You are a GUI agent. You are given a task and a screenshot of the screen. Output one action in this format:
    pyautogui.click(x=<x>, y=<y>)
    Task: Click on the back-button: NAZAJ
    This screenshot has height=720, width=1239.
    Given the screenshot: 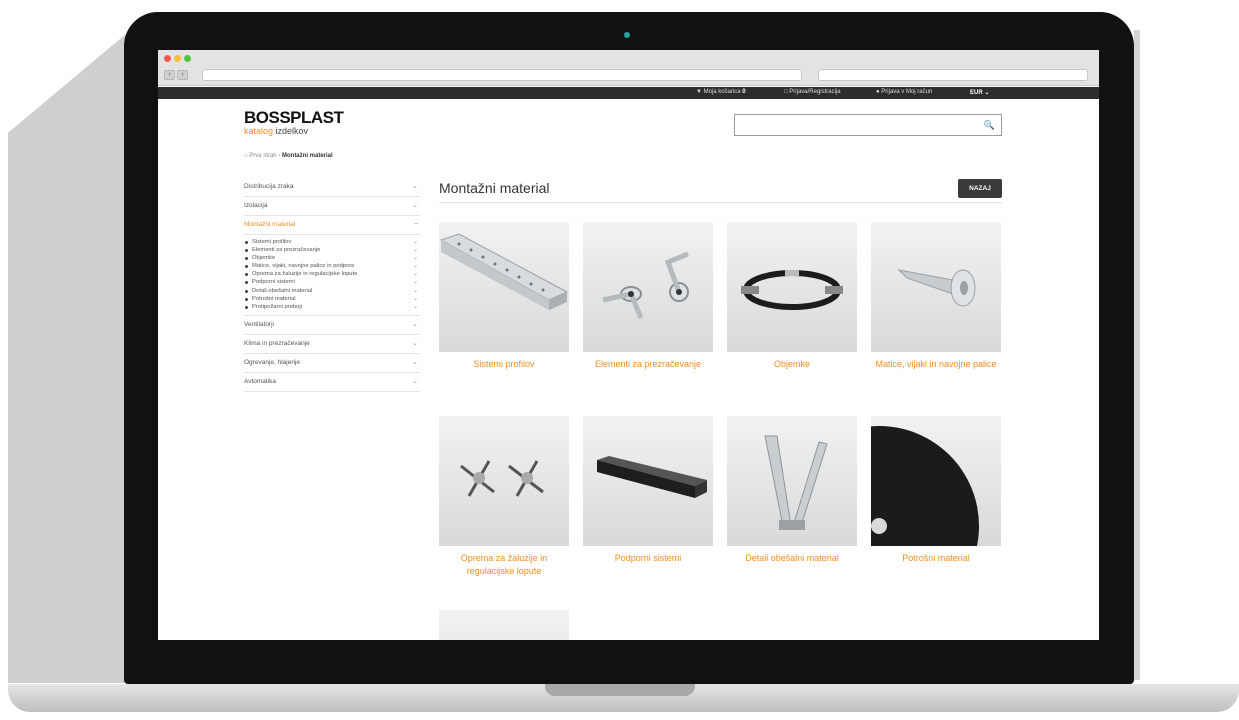 What is the action you would take?
    pyautogui.click(x=980, y=188)
    